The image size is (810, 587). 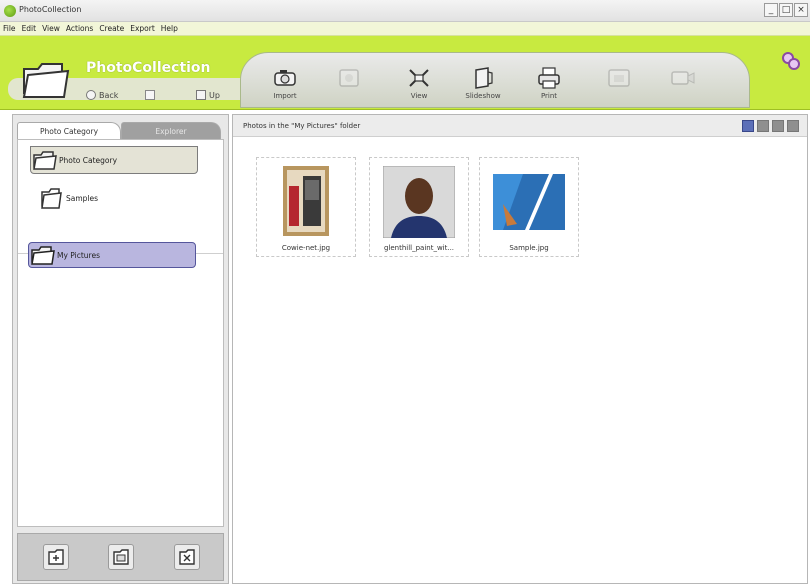 I want to click on view-label: View, so click(x=419, y=96).